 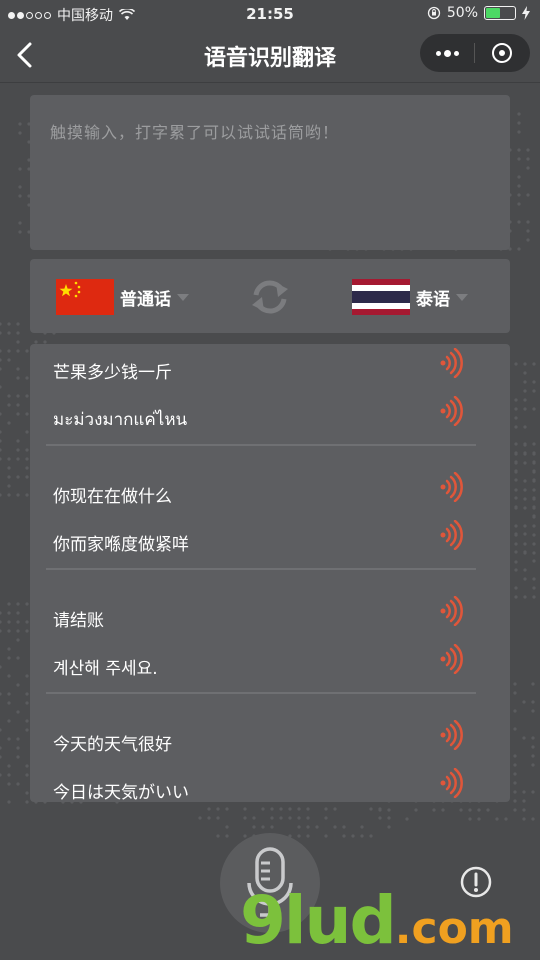 I want to click on swap-languages-button, so click(x=270, y=297).